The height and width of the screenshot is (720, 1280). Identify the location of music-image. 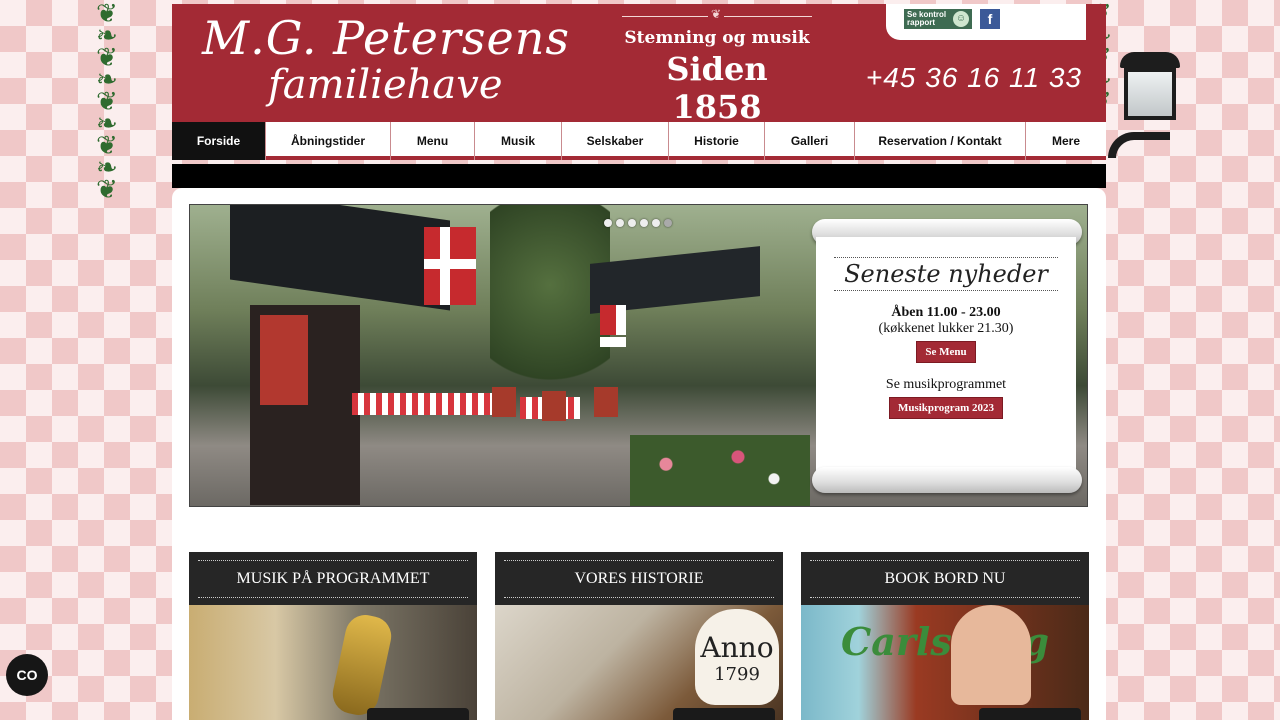
(333, 662).